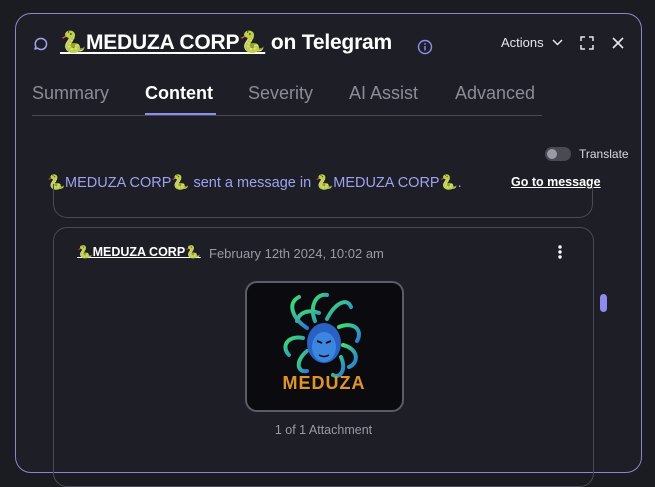 Image resolution: width=655 pixels, height=487 pixels. I want to click on panel-header: 🐍MEDUZA CORP🐍 on Telegram Actions, so click(328, 44).